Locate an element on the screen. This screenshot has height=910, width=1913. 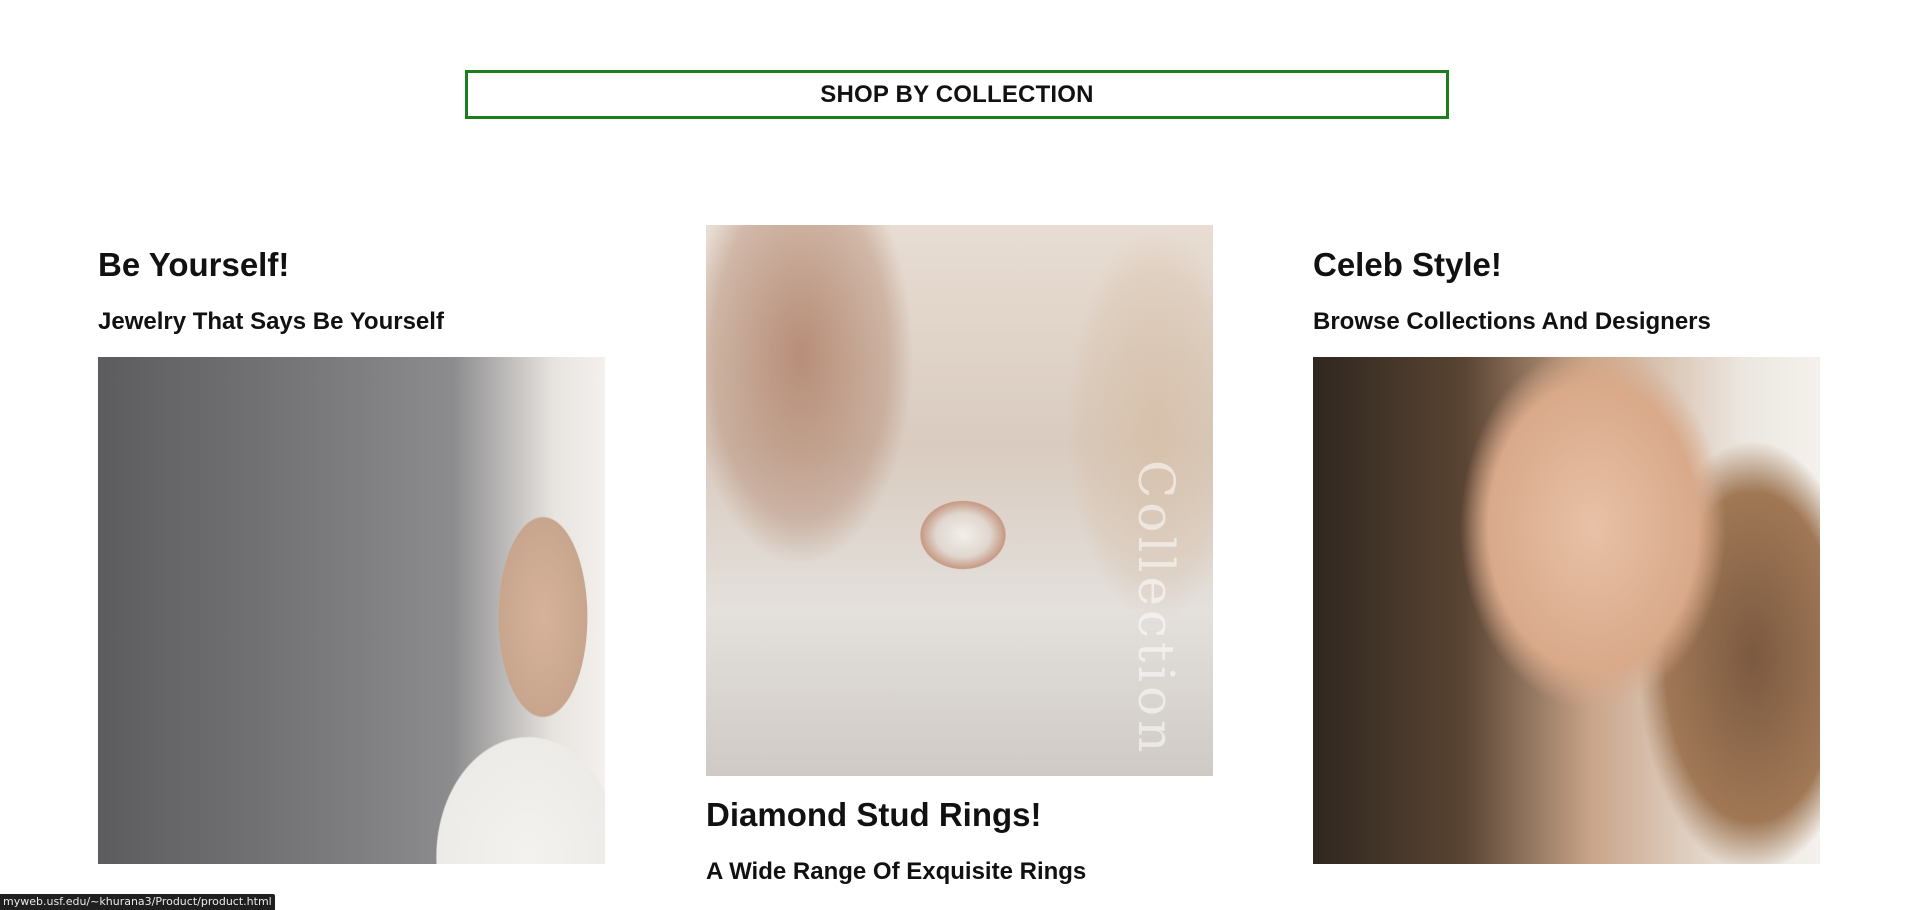
card-subtitle: Browse Collections And Designers is located at coordinates (1512, 321).